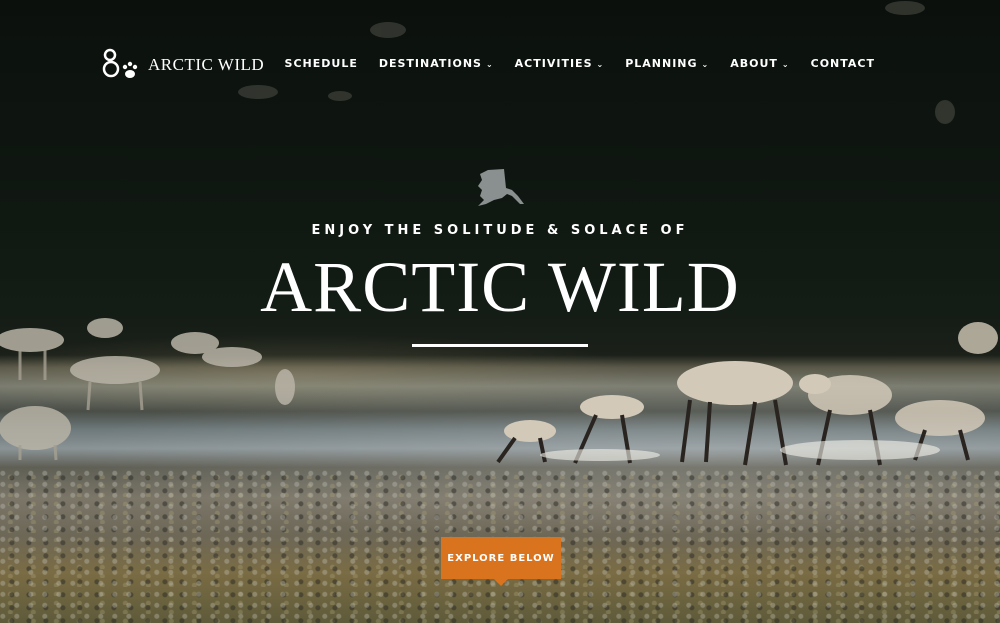 The image size is (1000, 623). What do you see at coordinates (500, 230) in the screenshot?
I see `hero-tagline: ENJOY THE SOLITUDE & SOLACE OF` at bounding box center [500, 230].